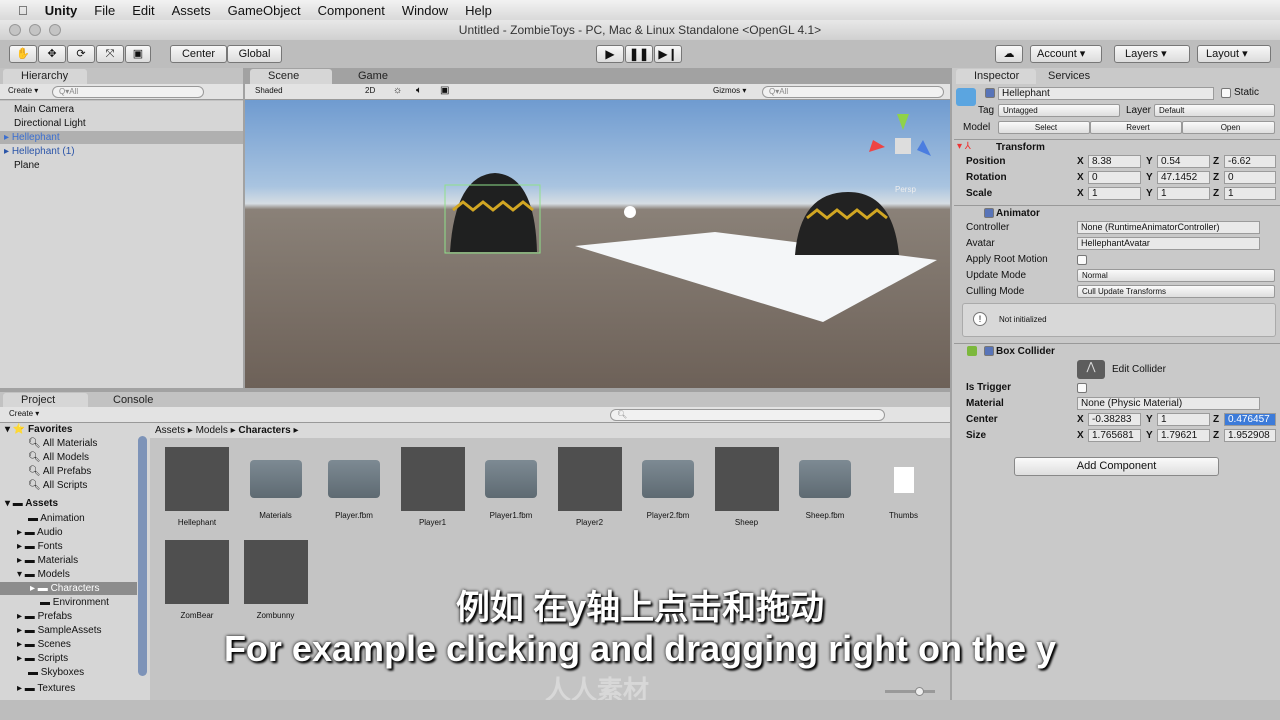 This screenshot has width=1280, height=720. Describe the element at coordinates (50, 123) in the screenshot. I see `hierarchy-item: Directional Light` at that location.